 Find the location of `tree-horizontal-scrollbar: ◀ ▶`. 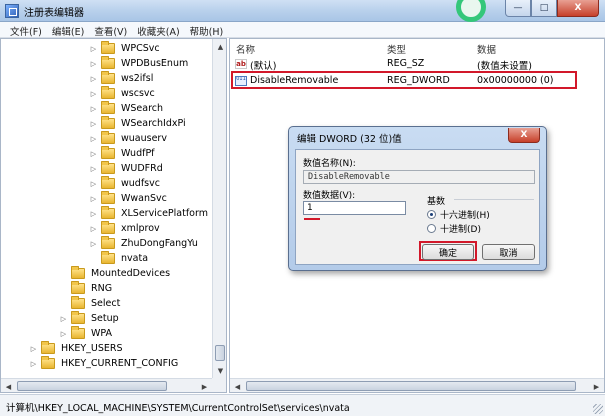

tree-horizontal-scrollbar: ◀ ▶ is located at coordinates (106, 385).